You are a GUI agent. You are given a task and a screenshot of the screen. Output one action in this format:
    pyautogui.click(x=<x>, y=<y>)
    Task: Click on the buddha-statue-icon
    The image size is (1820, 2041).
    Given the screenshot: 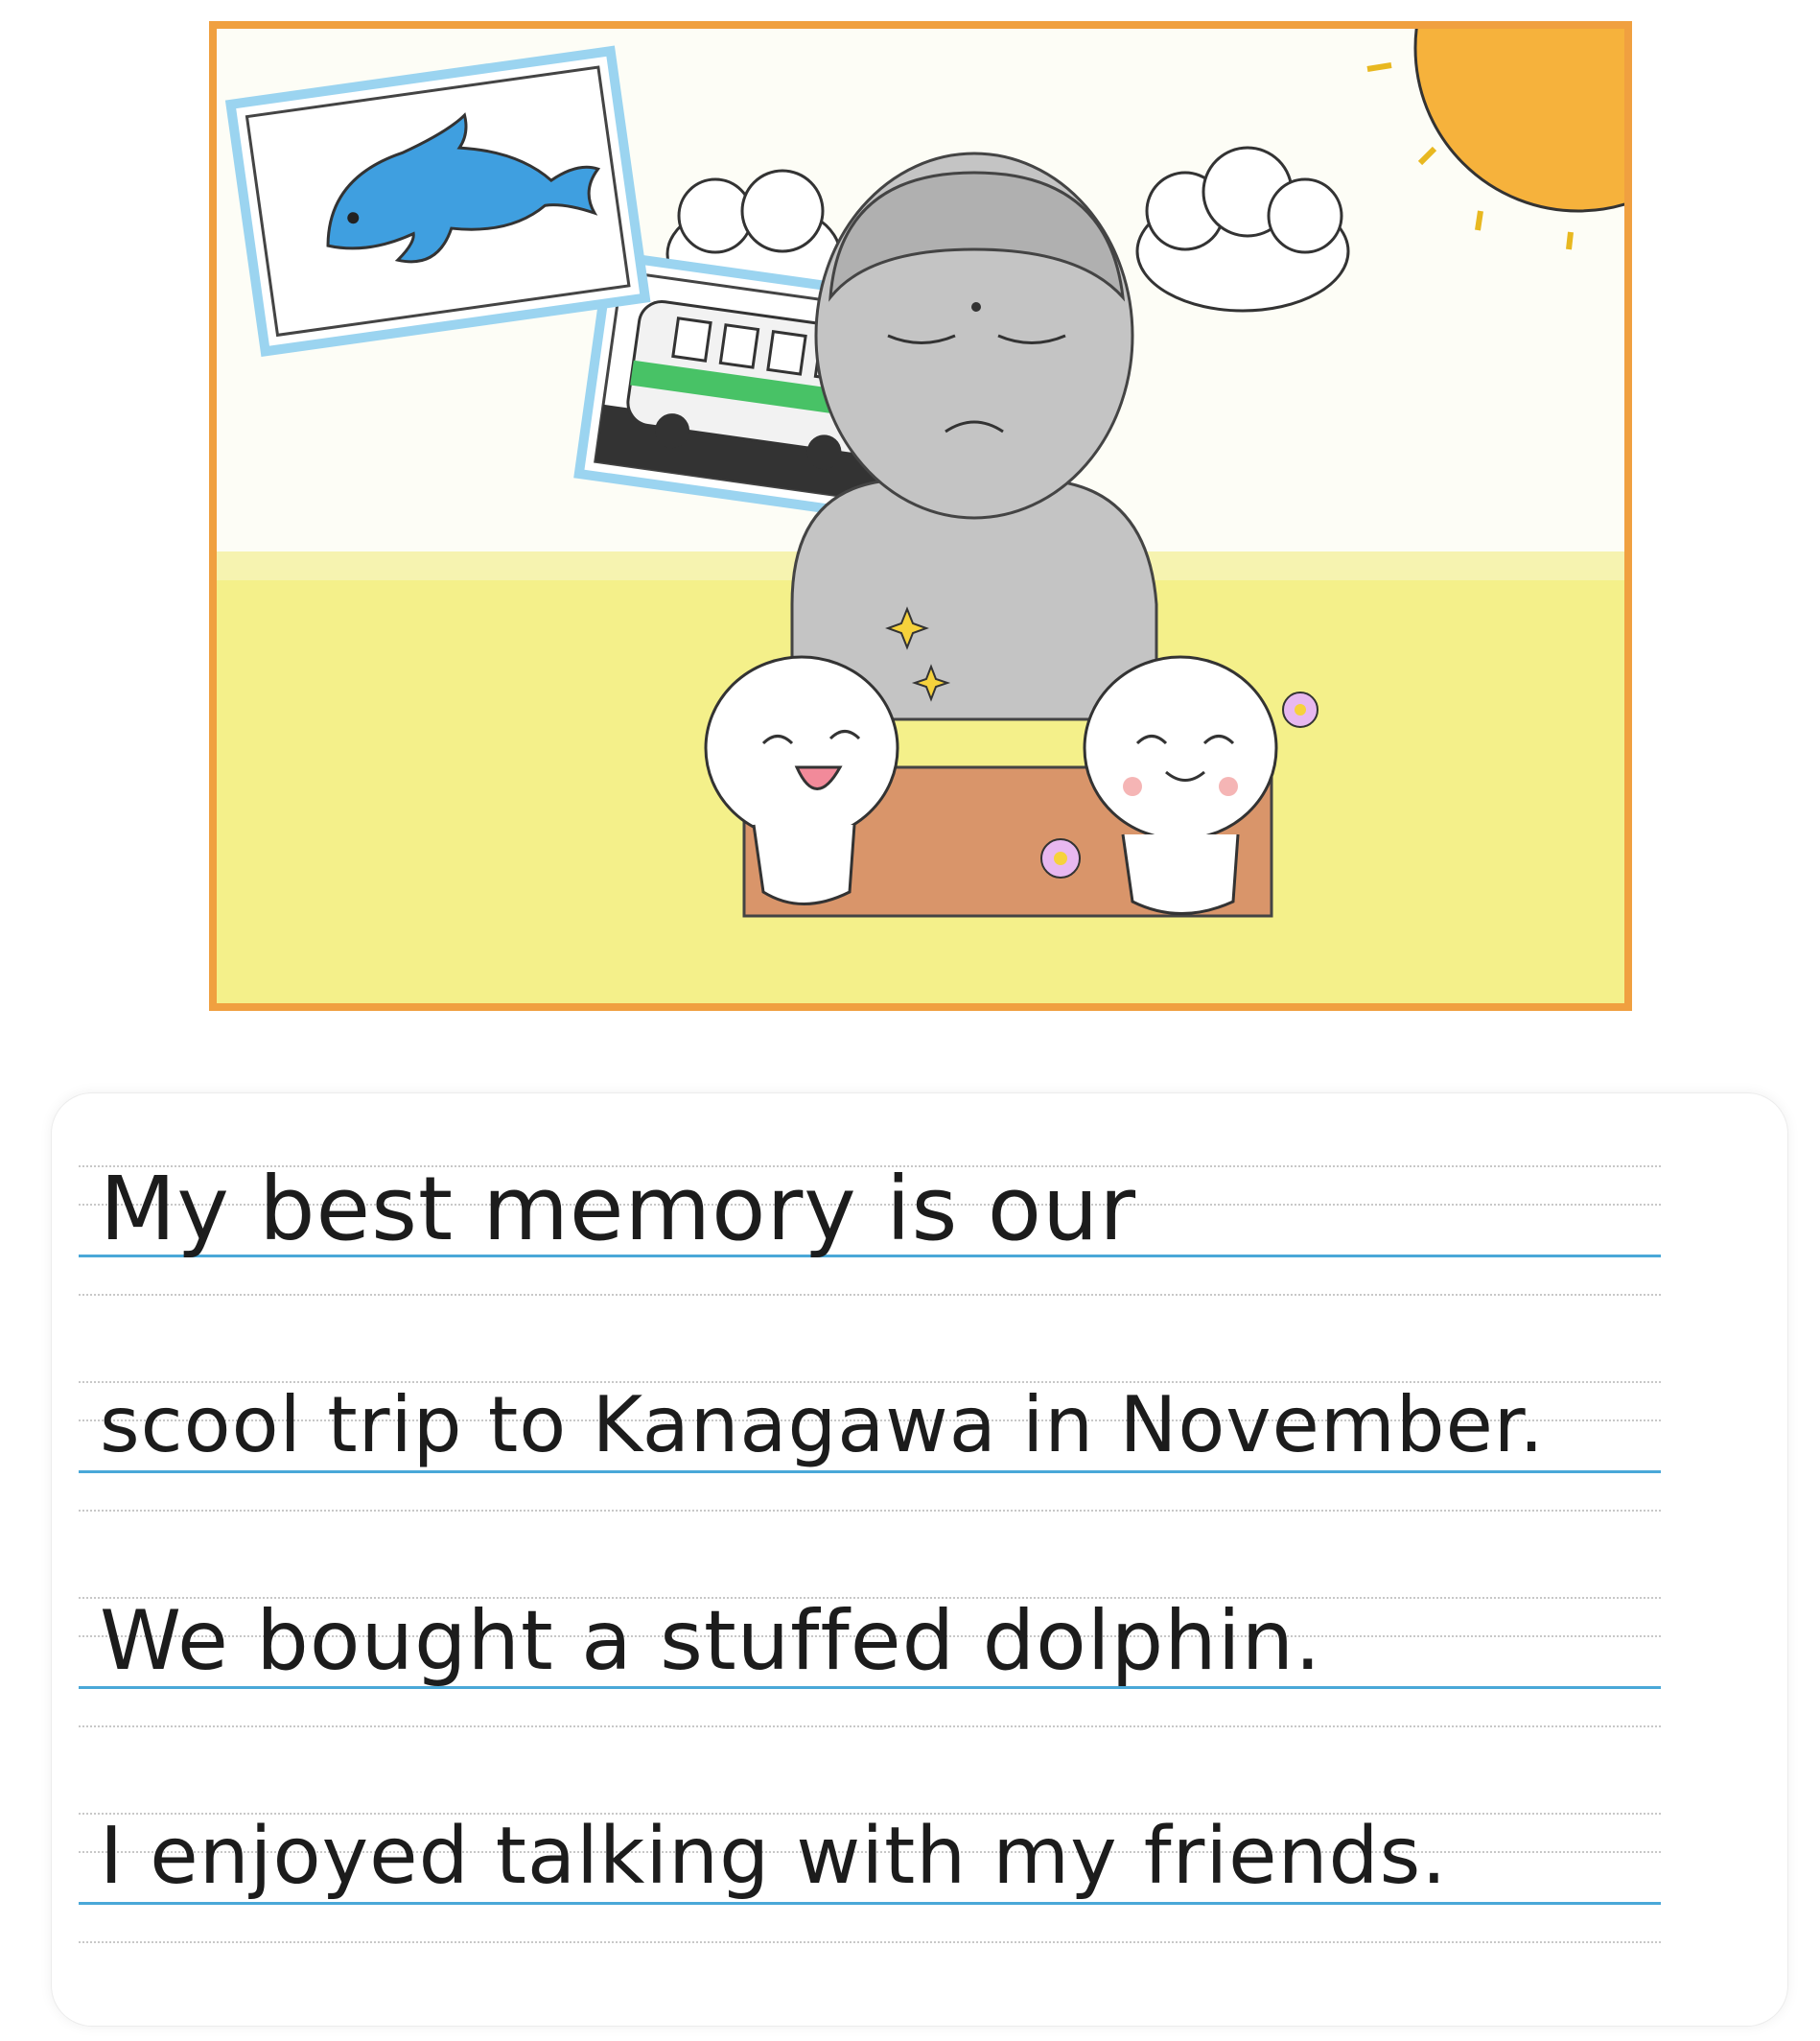 What is the action you would take?
    pyautogui.click(x=974, y=436)
    